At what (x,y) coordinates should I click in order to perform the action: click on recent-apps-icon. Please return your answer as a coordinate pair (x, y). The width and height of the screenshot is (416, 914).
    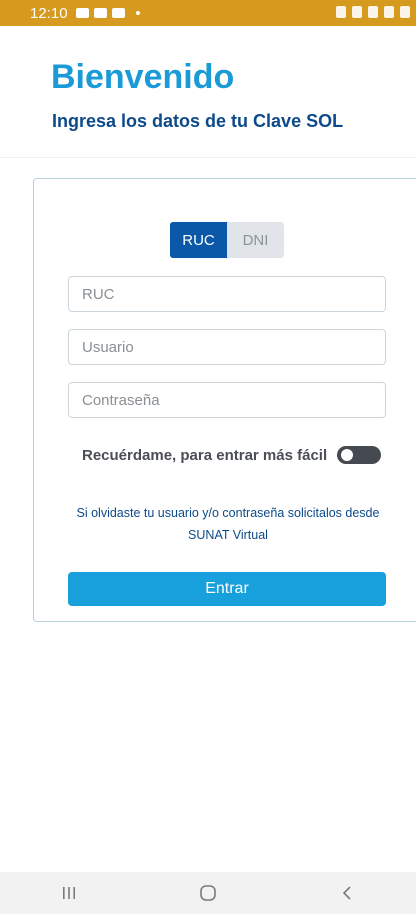
    Looking at the image, I should click on (69, 893).